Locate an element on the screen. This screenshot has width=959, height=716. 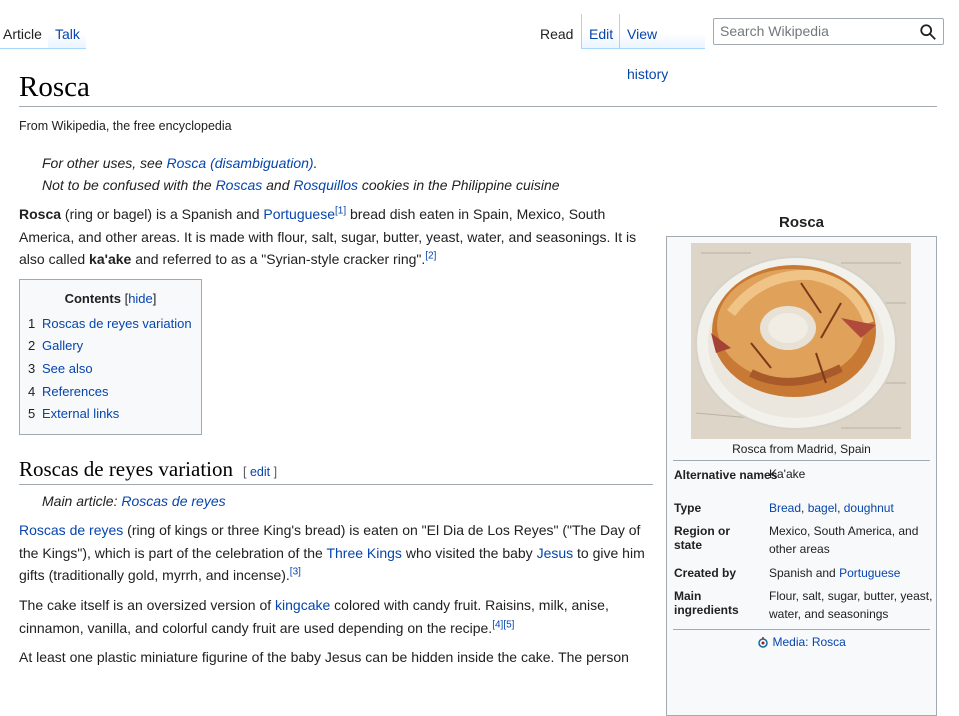
toc-item: 1 Roscas de reyes variation is located at coordinates (110, 323).